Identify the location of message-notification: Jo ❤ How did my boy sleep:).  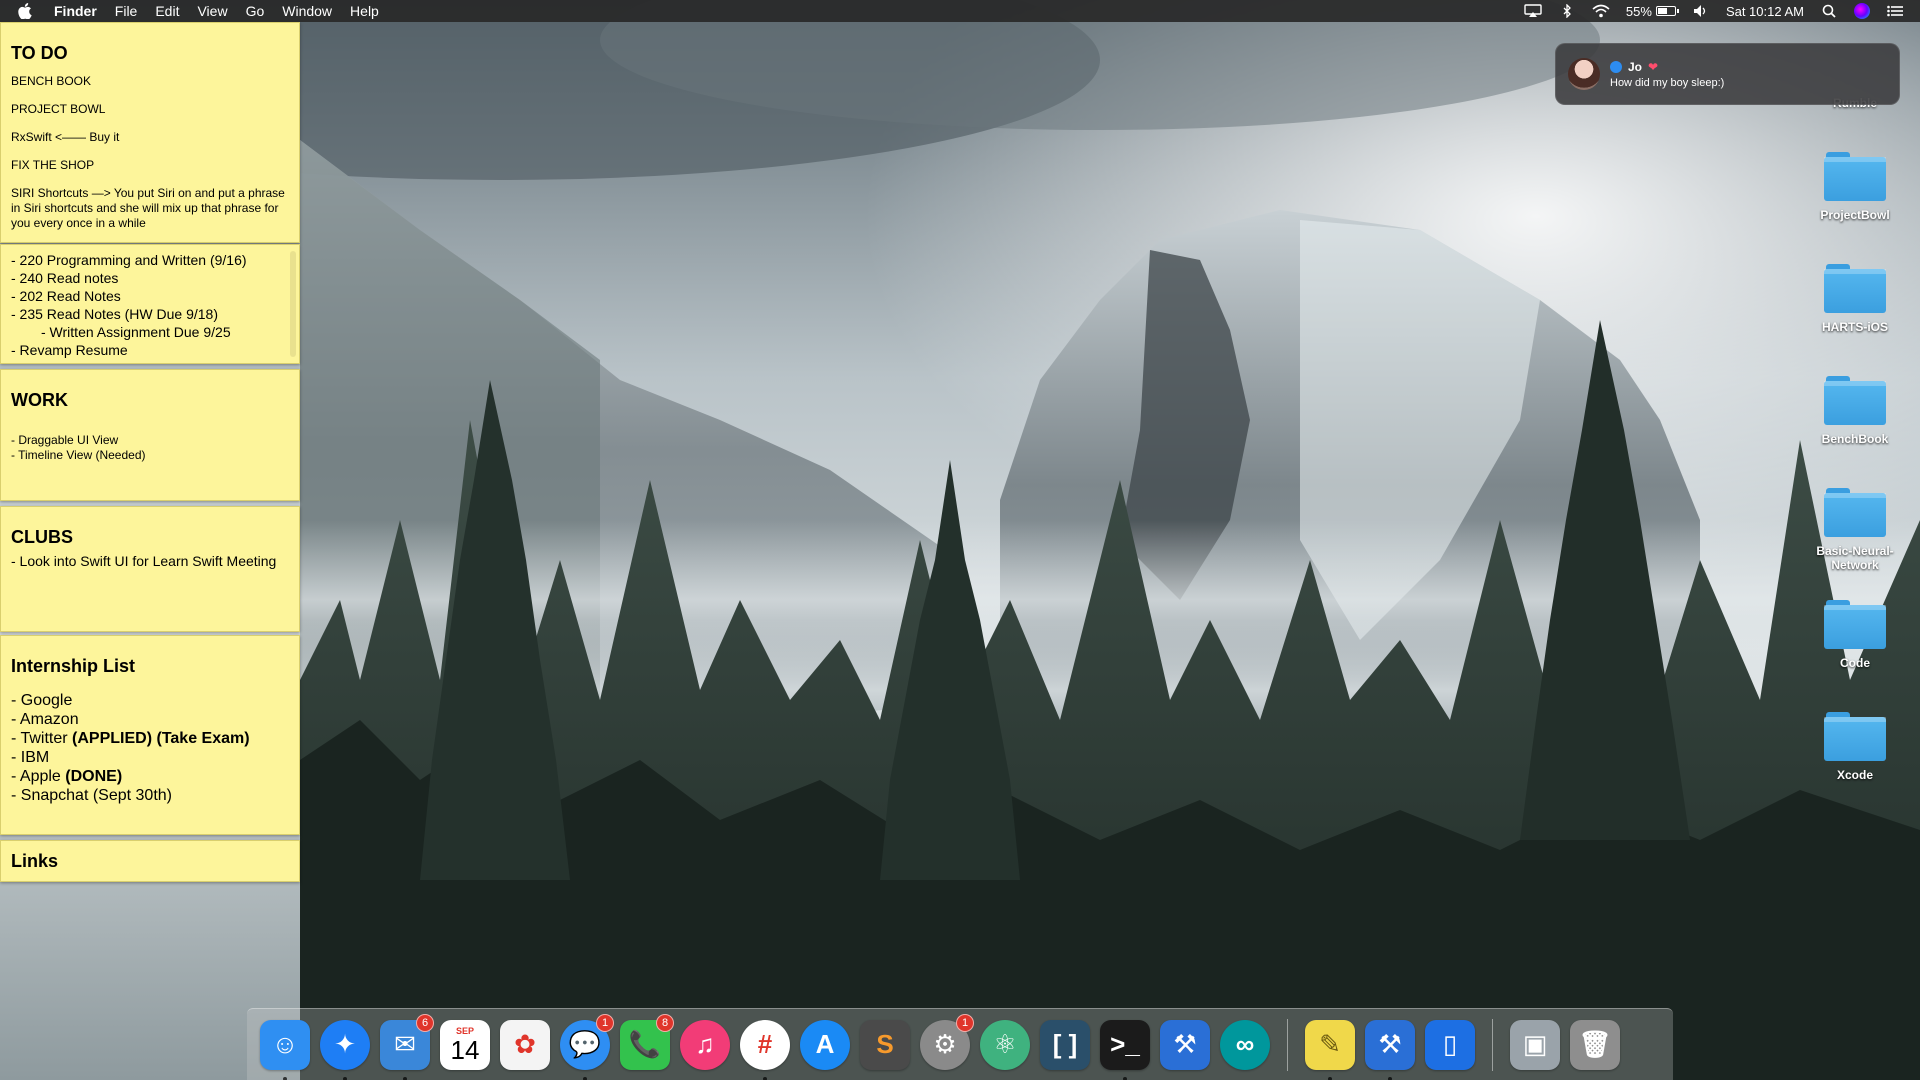
(1727, 74).